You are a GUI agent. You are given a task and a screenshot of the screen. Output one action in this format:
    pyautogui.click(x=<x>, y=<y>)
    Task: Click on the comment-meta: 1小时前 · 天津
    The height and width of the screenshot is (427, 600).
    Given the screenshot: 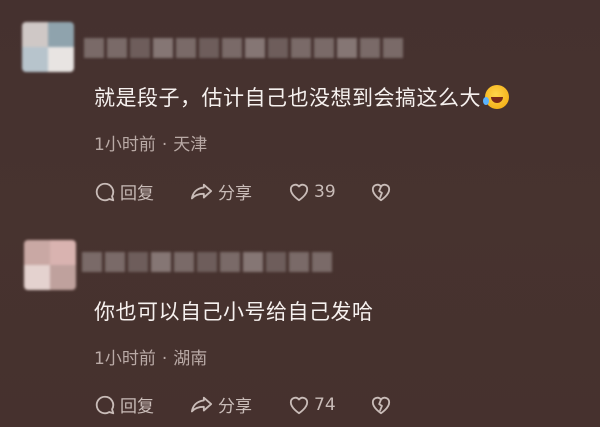 What is the action you would take?
    pyautogui.click(x=150, y=142)
    